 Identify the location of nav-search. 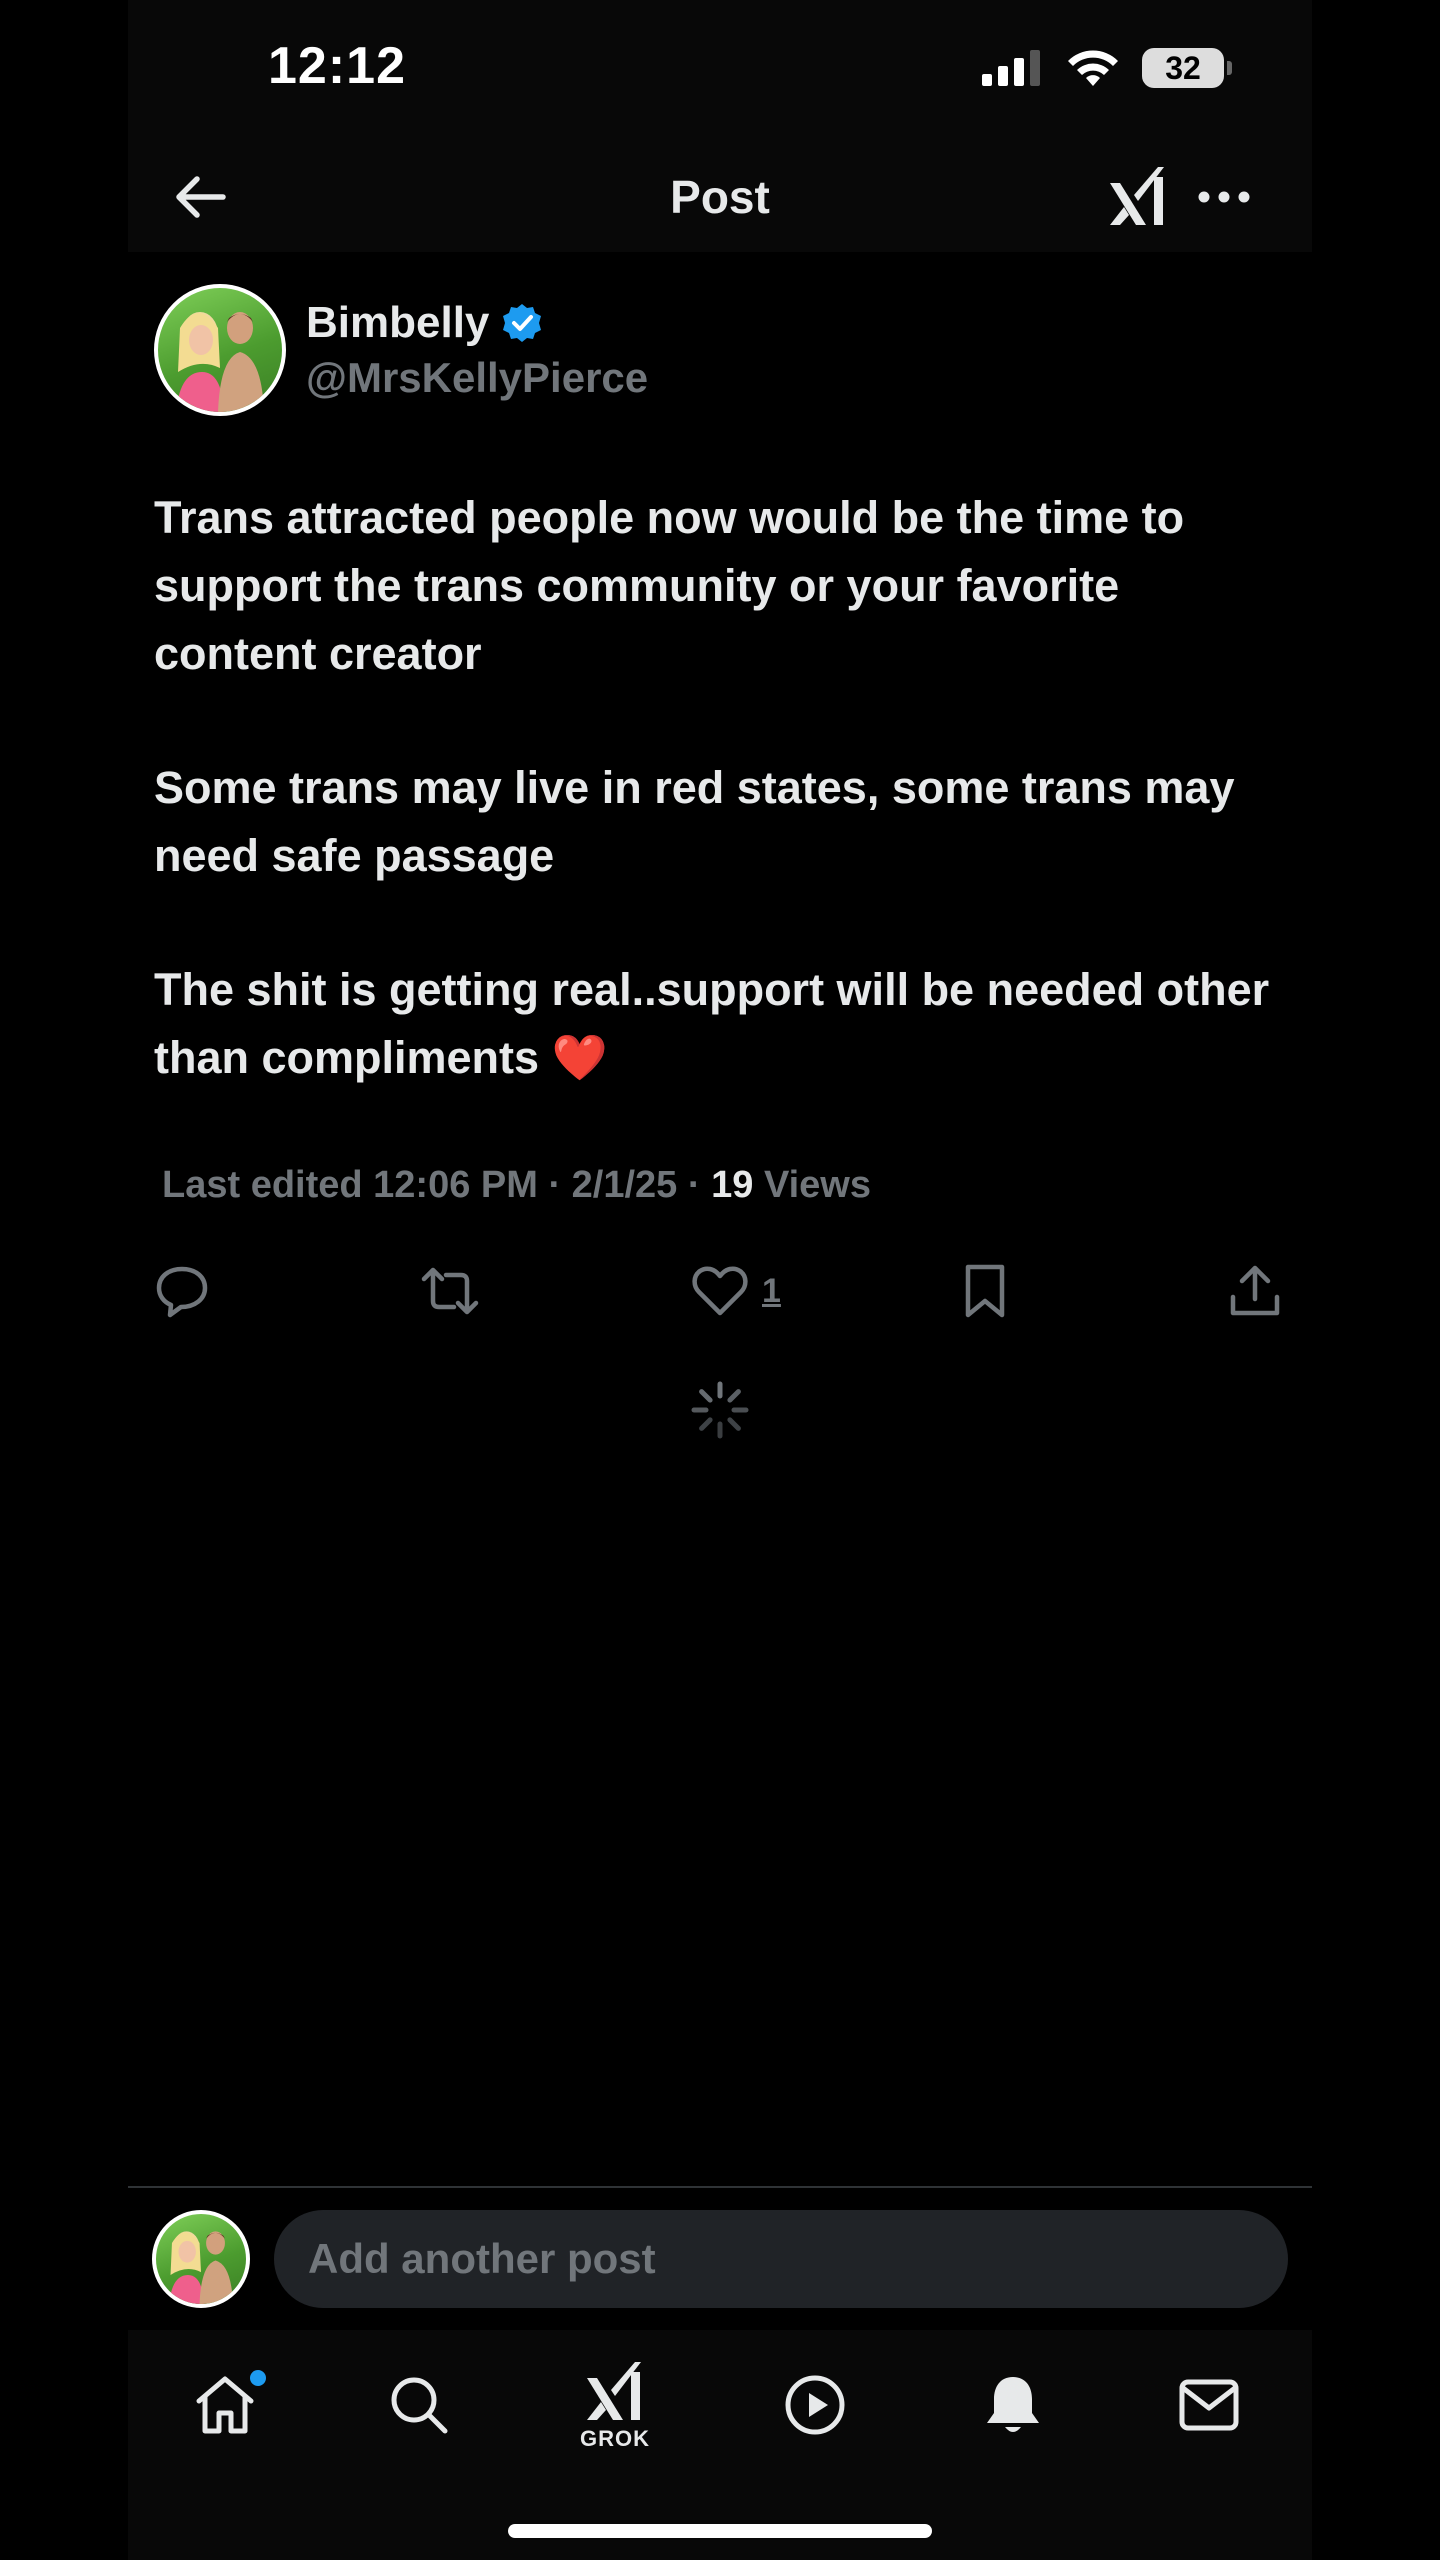
(419, 2405).